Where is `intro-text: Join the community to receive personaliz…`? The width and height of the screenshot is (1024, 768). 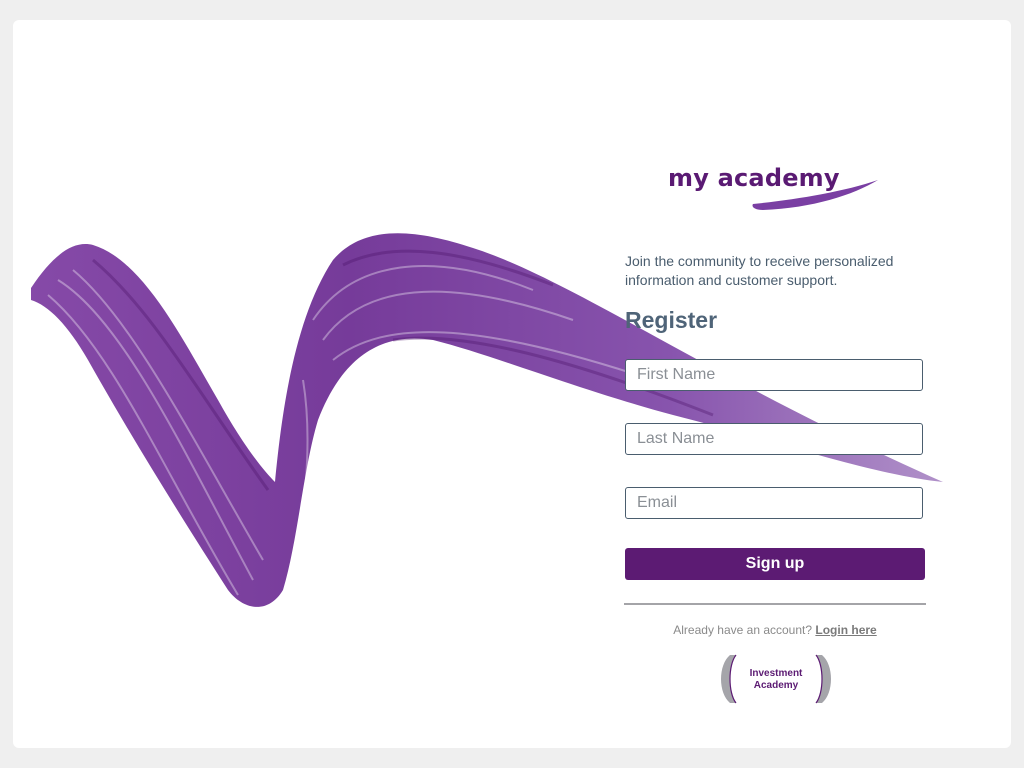
intro-text: Join the community to receive personaliz… is located at coordinates (759, 270).